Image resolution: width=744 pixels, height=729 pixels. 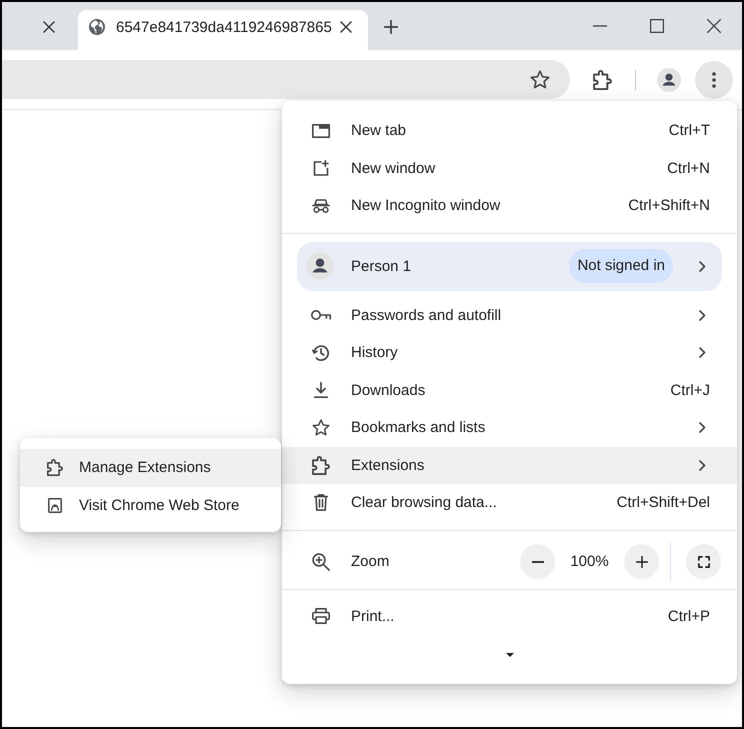 What do you see at coordinates (657, 26) in the screenshot?
I see `maximize-icon` at bounding box center [657, 26].